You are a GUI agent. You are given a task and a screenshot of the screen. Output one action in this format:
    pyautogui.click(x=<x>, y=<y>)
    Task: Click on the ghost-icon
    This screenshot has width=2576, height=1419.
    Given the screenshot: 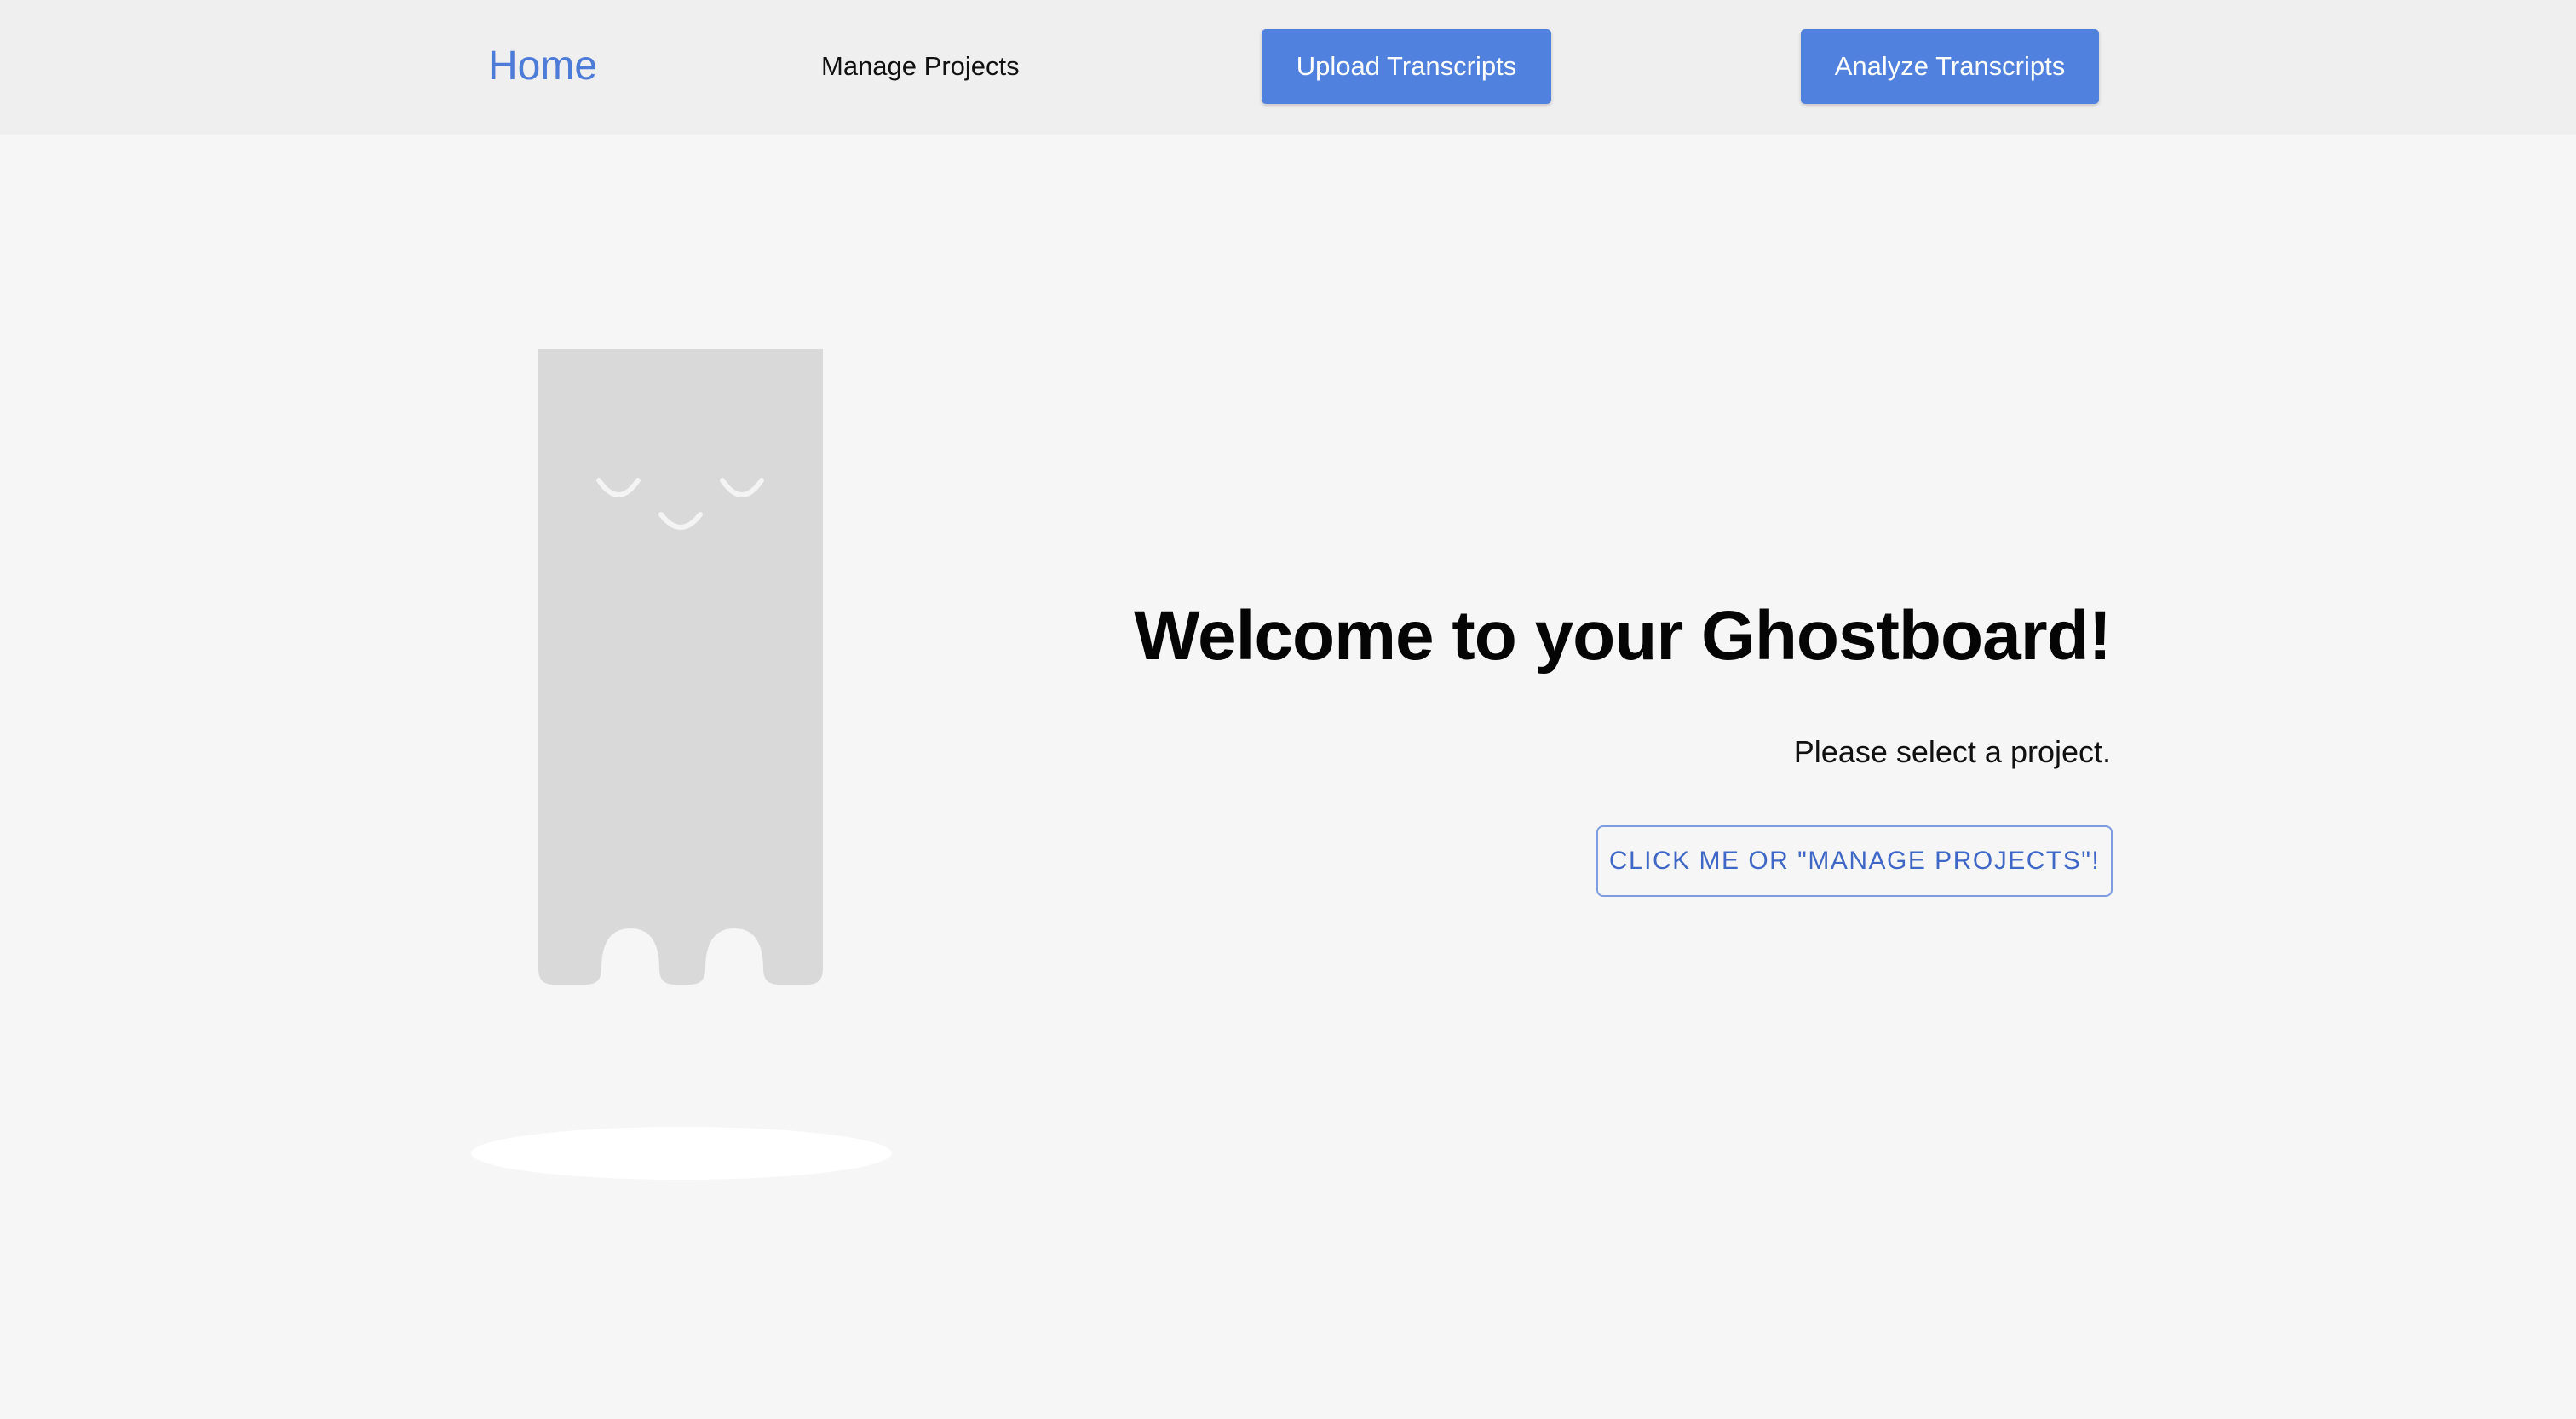 What is the action you would take?
    pyautogui.click(x=682, y=764)
    